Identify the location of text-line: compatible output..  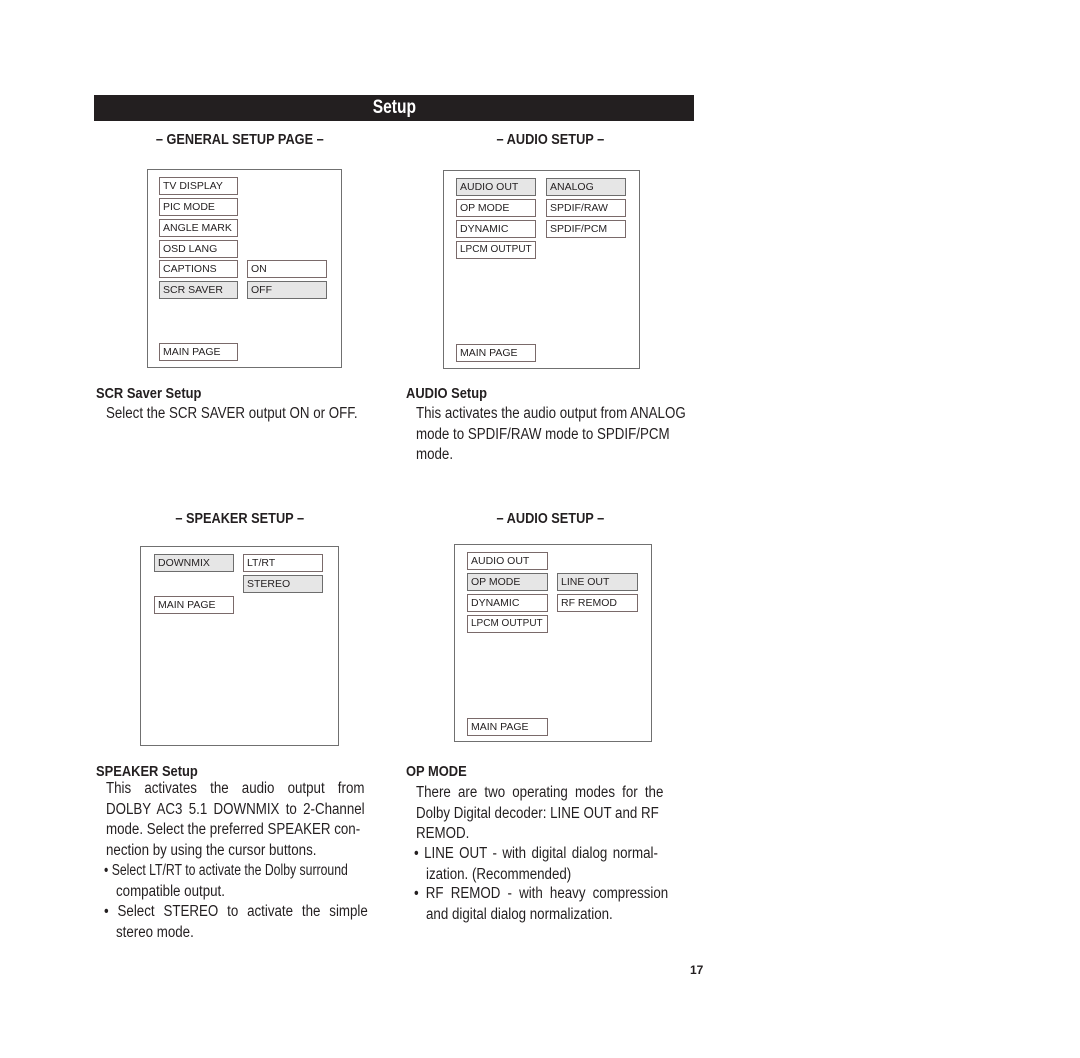
(170, 891).